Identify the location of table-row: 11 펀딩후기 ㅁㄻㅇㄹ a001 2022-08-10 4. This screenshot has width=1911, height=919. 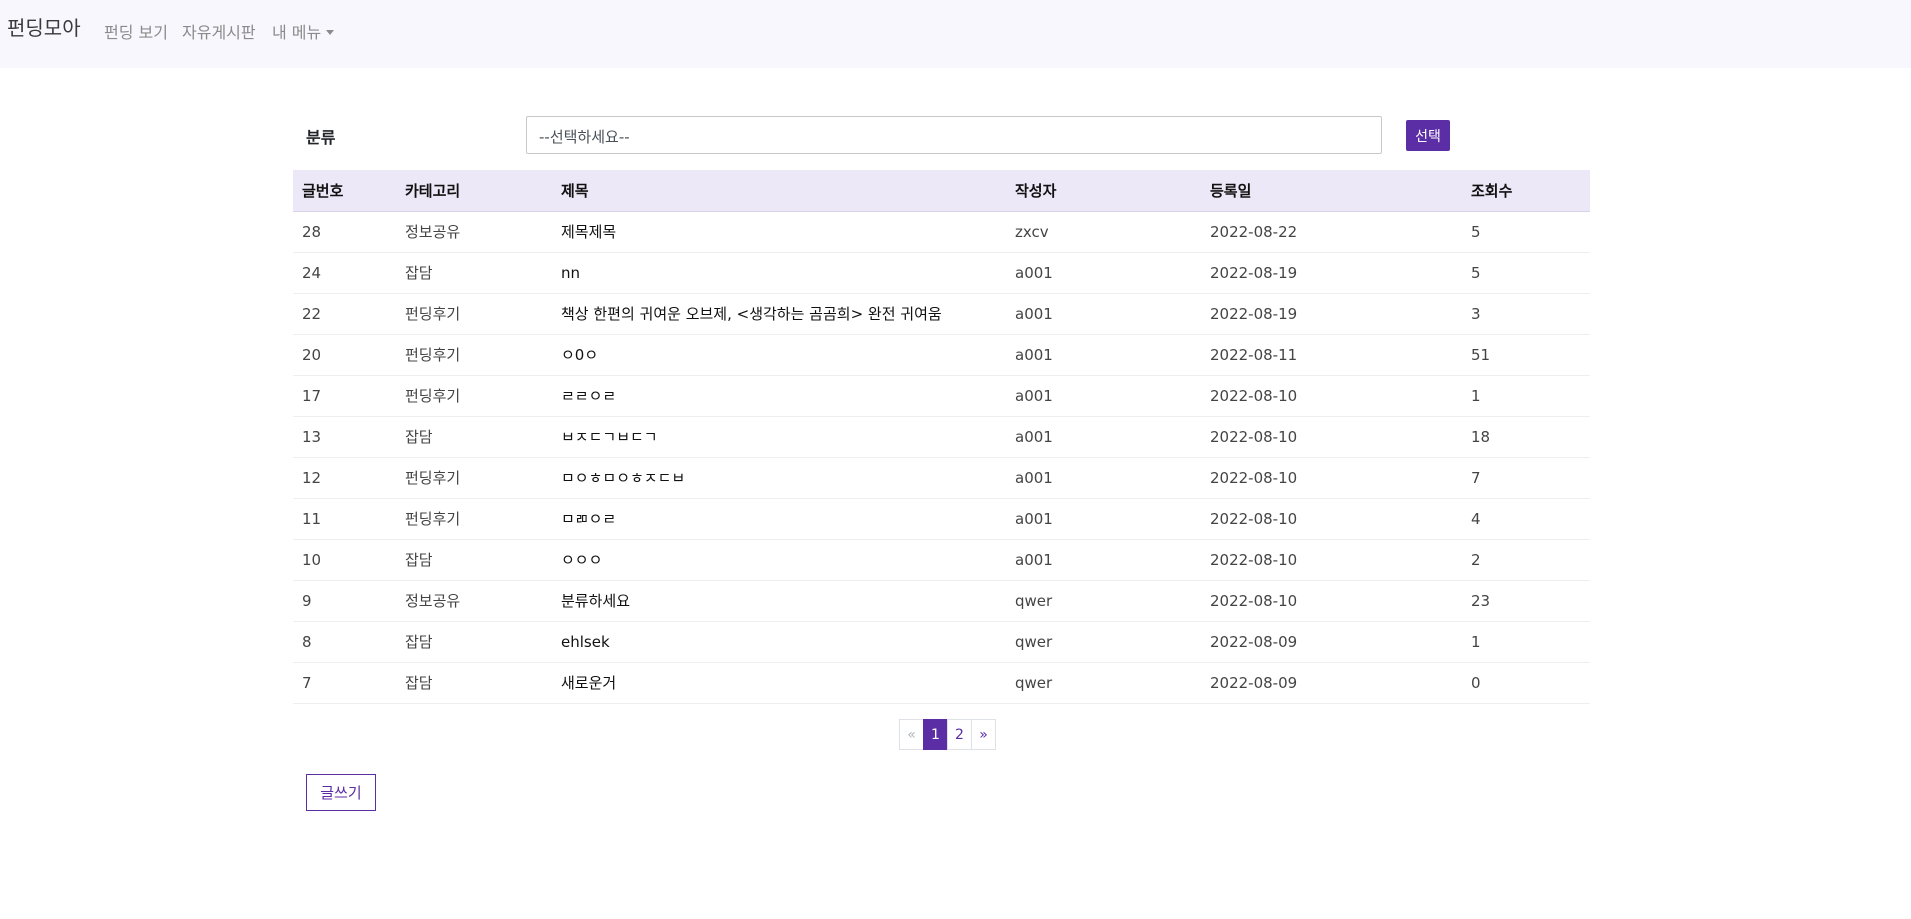
(941, 519).